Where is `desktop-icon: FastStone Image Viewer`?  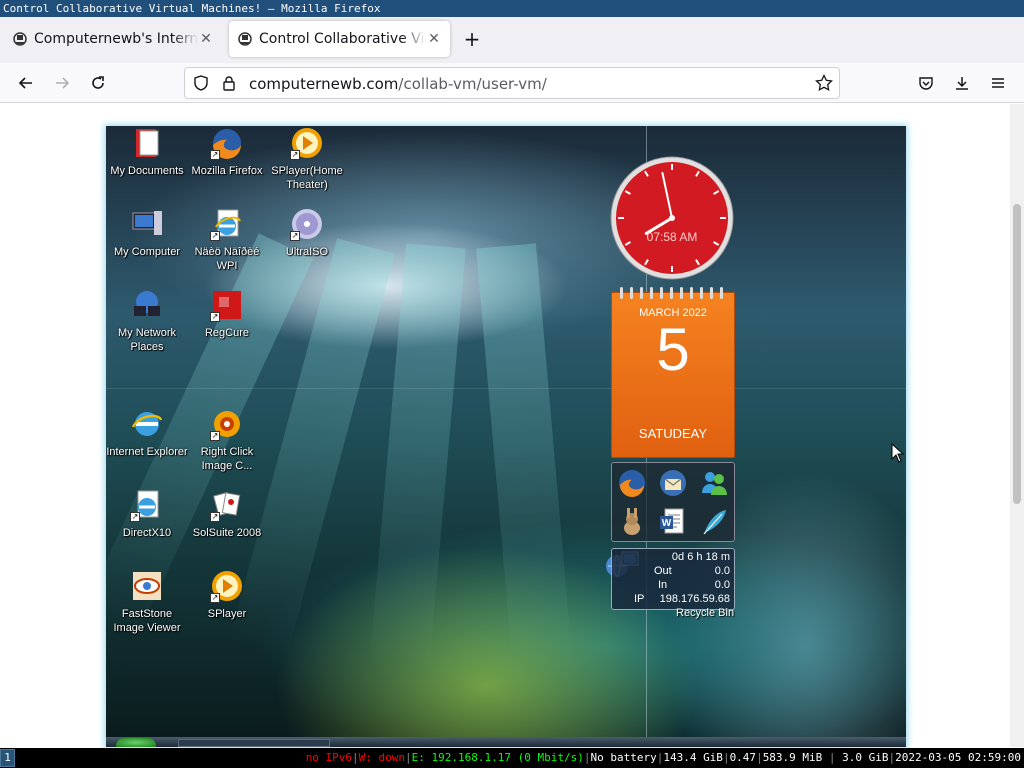 desktop-icon: FastStone Image Viewer is located at coordinates (147, 602).